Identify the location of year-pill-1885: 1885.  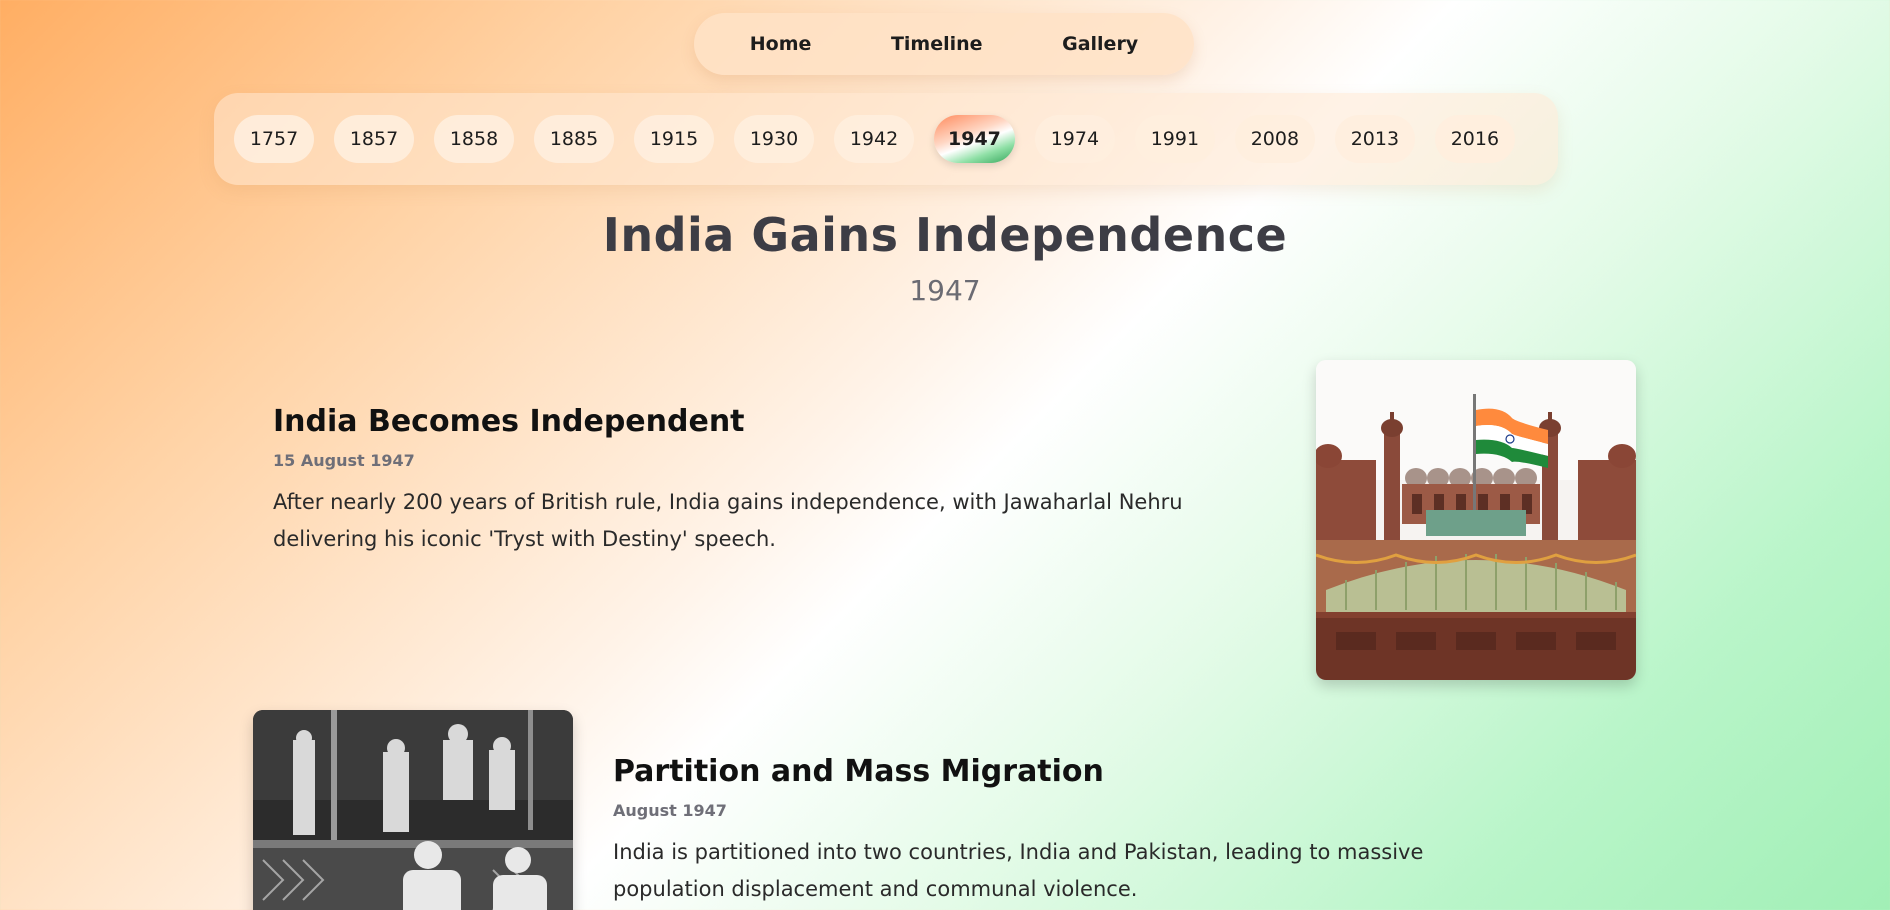
(574, 139).